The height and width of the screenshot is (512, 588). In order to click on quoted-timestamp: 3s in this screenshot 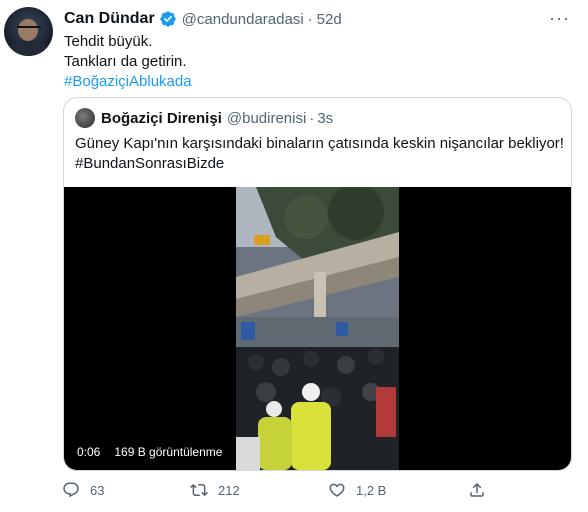, I will do `click(325, 118)`.